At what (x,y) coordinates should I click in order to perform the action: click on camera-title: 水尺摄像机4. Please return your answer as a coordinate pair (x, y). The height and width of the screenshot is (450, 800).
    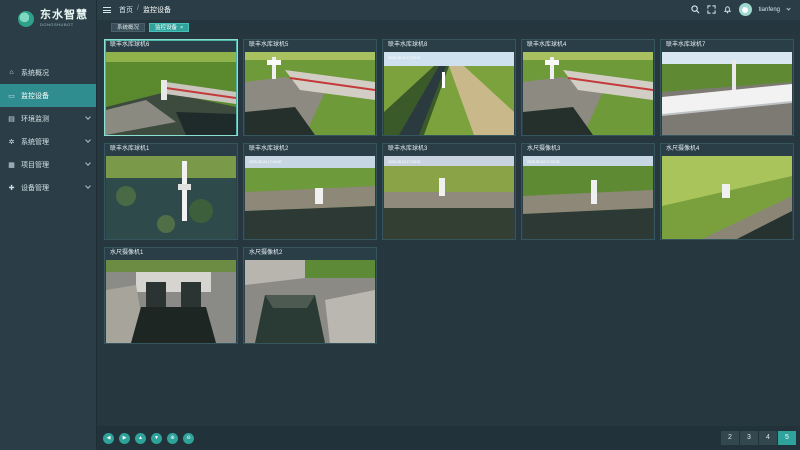
    Looking at the image, I should click on (683, 149).